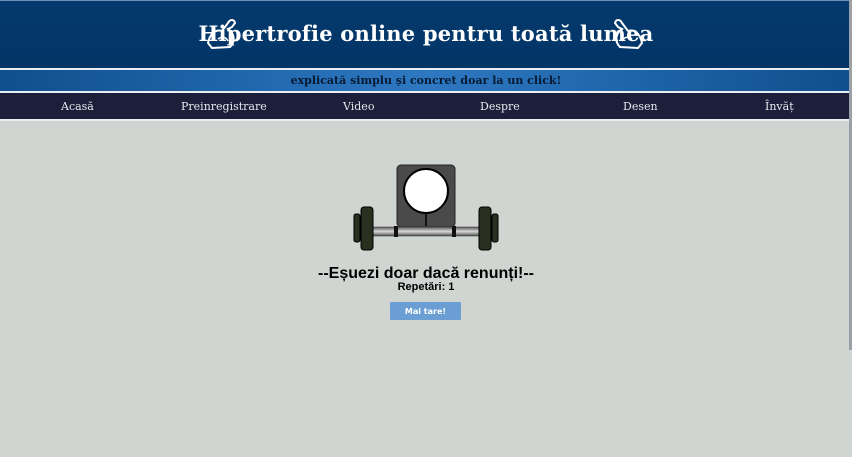 The height and width of the screenshot is (457, 852). I want to click on nav-item-acasa: Acasă, so click(77, 106).